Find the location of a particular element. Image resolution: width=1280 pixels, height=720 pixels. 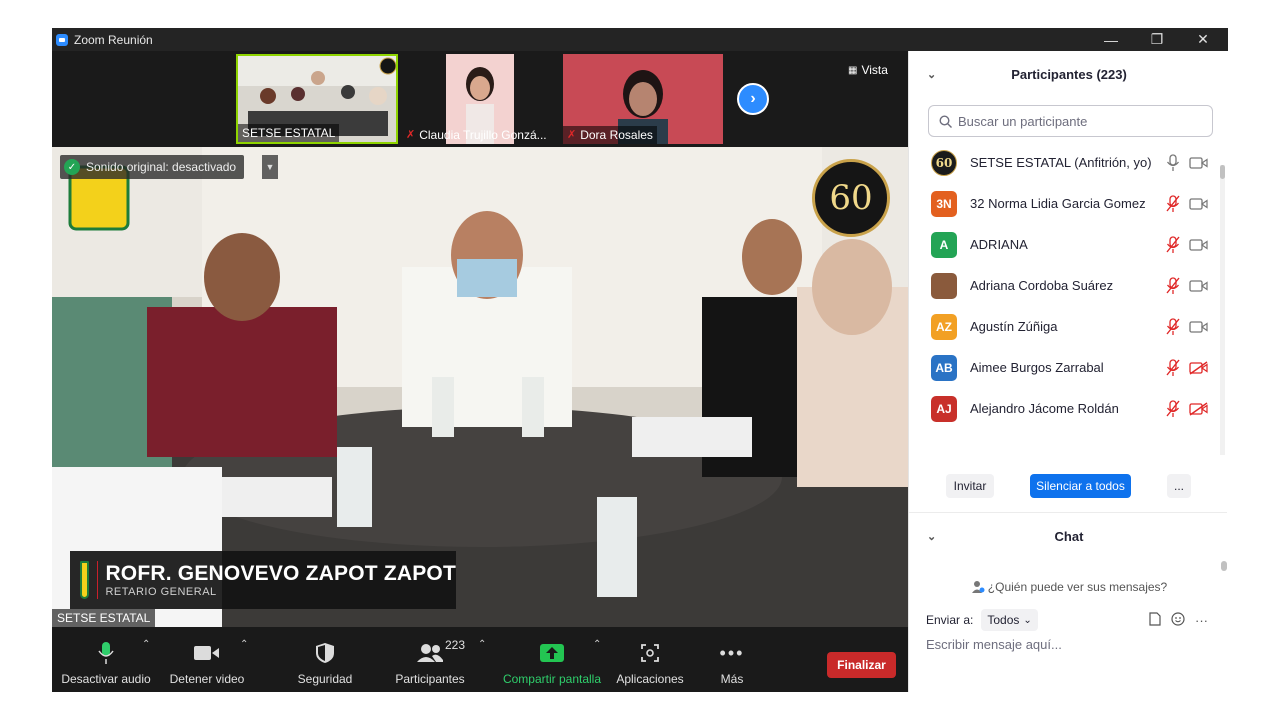

participant-row: 60 SETSE ESTATAL (Anfitrión, yo) is located at coordinates (1065, 162).